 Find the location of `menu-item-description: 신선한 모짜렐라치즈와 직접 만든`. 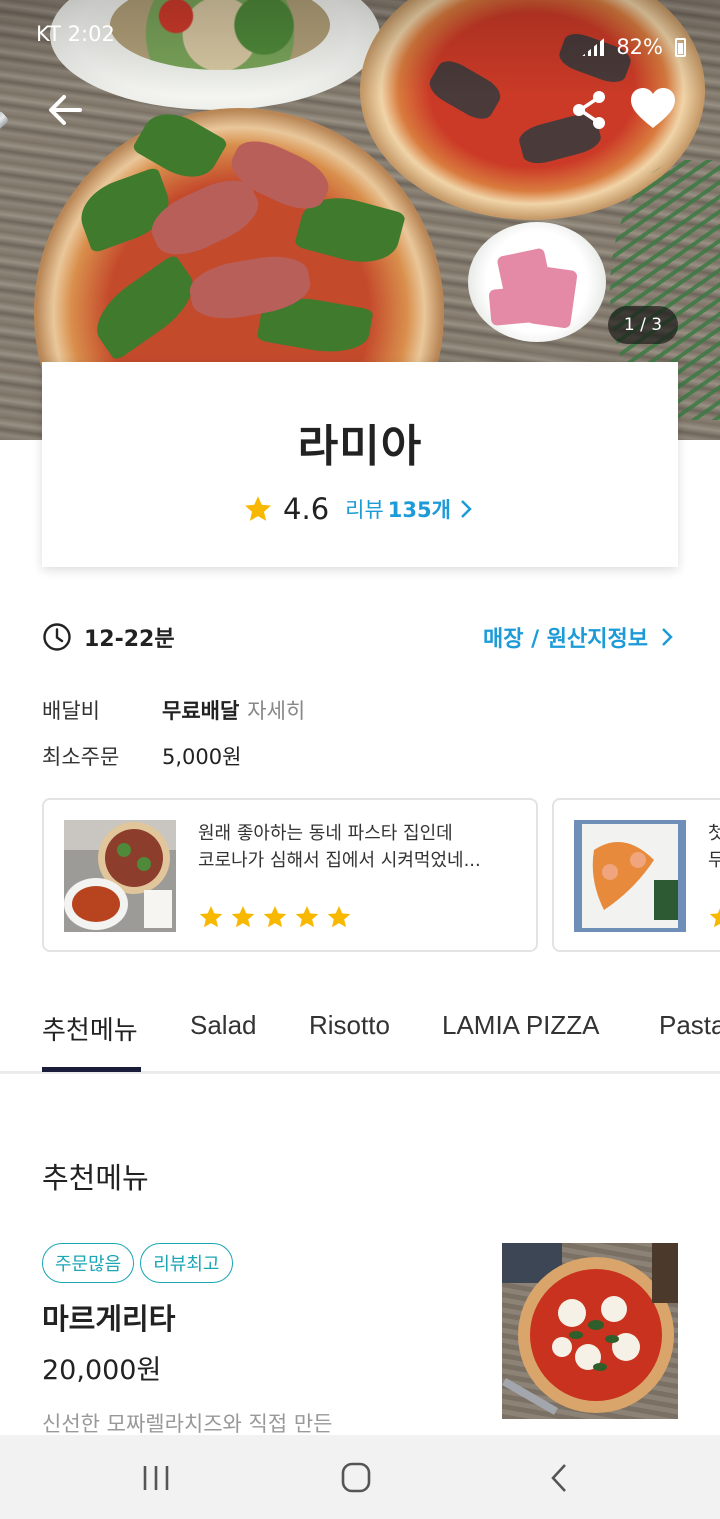

menu-item-description: 신선한 모짜렐라치즈와 직접 만든 is located at coordinates (187, 1424).